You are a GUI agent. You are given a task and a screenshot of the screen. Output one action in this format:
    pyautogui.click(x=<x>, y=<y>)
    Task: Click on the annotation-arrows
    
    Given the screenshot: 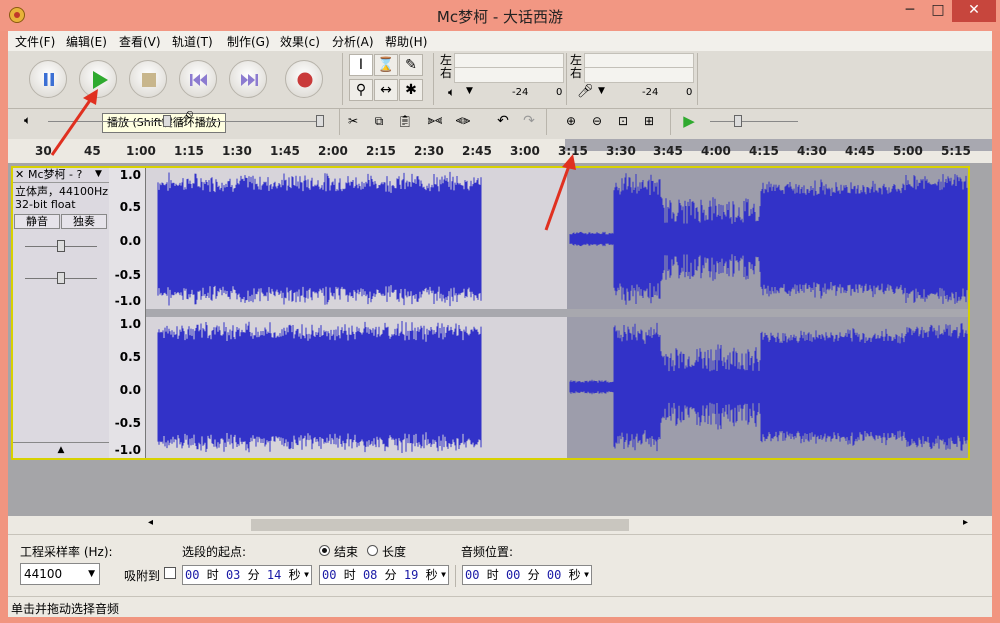 What is the action you would take?
    pyautogui.click(x=313, y=160)
    